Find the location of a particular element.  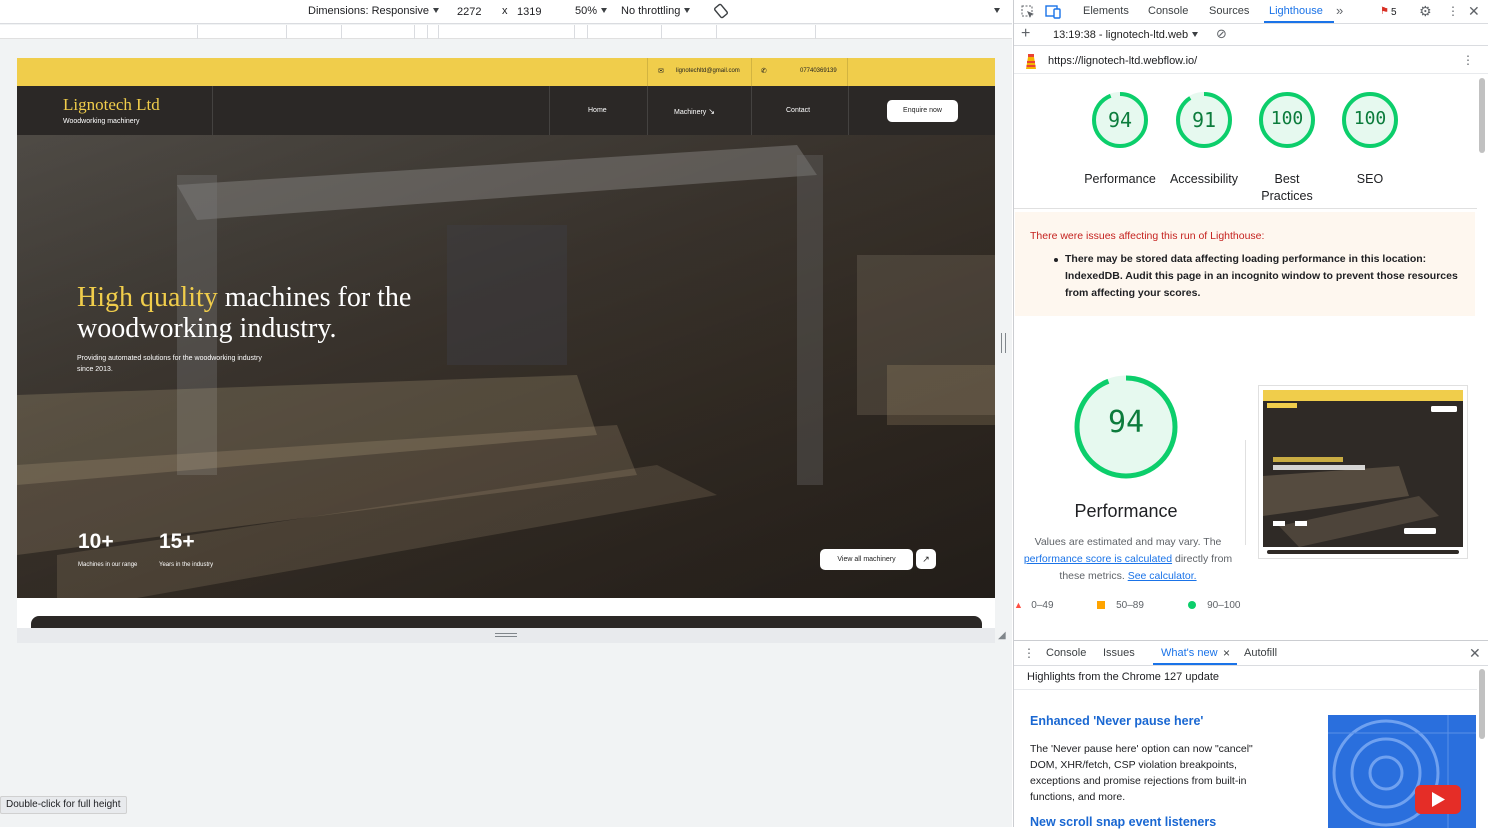

whats-new-heading: Highlights from the Chrome 127 update is located at coordinates (1123, 677).